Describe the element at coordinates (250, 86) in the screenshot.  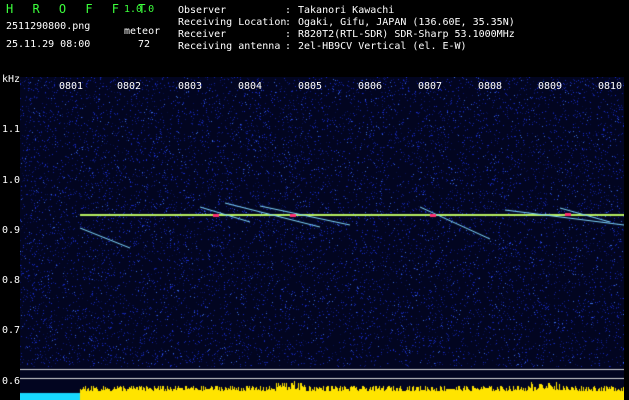
I see `x-tick-label: 0804` at that location.